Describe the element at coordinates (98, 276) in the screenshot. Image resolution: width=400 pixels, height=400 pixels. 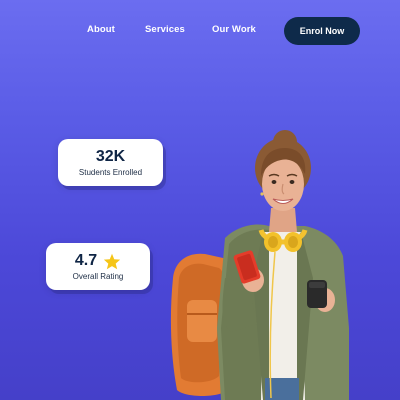
I see `rating-label: Overall Rating` at that location.